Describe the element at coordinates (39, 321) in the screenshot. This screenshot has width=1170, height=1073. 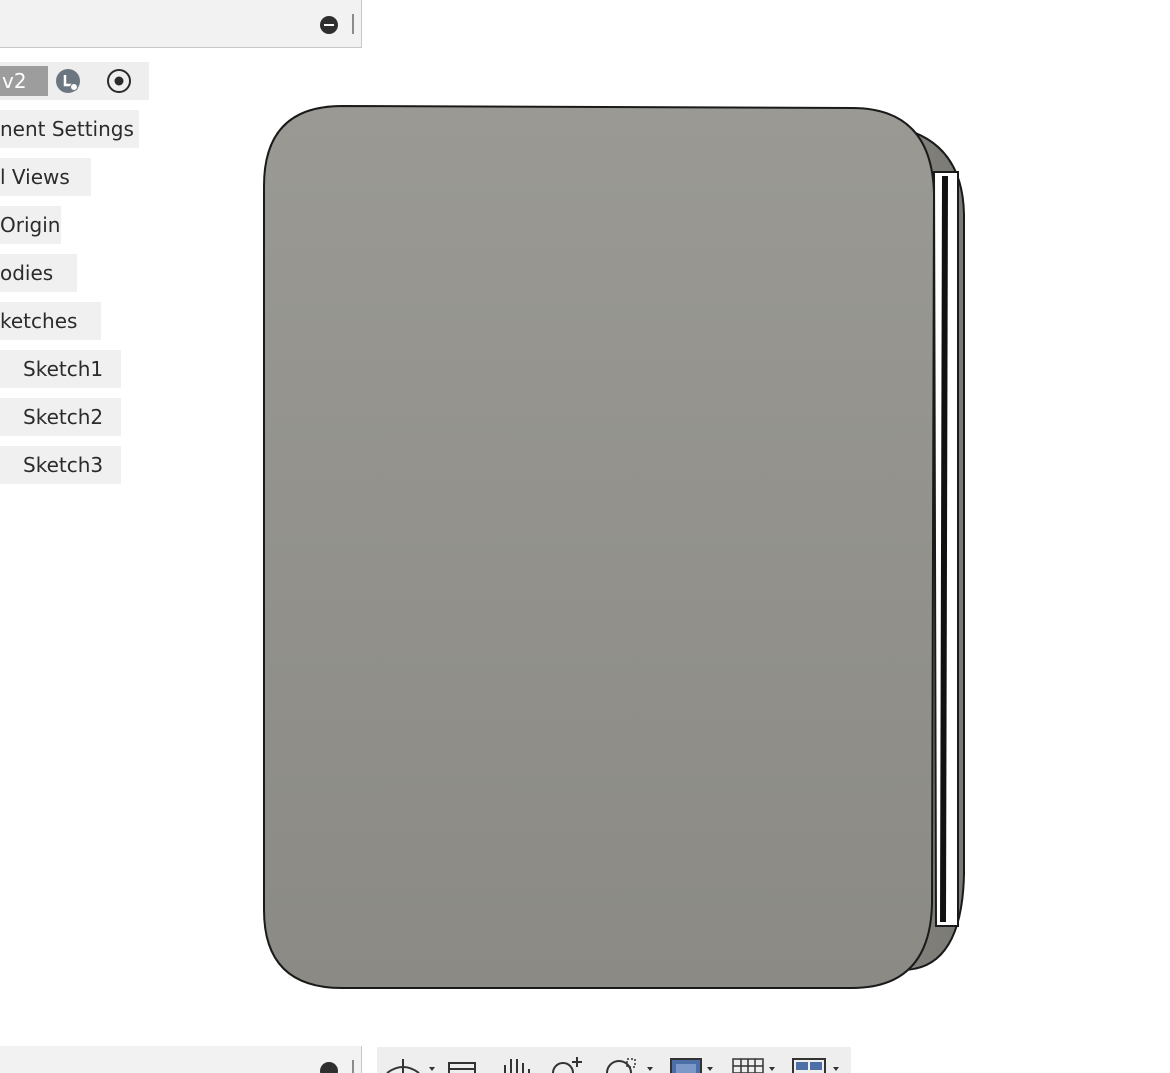
I see `browser-item-label: ketches` at that location.